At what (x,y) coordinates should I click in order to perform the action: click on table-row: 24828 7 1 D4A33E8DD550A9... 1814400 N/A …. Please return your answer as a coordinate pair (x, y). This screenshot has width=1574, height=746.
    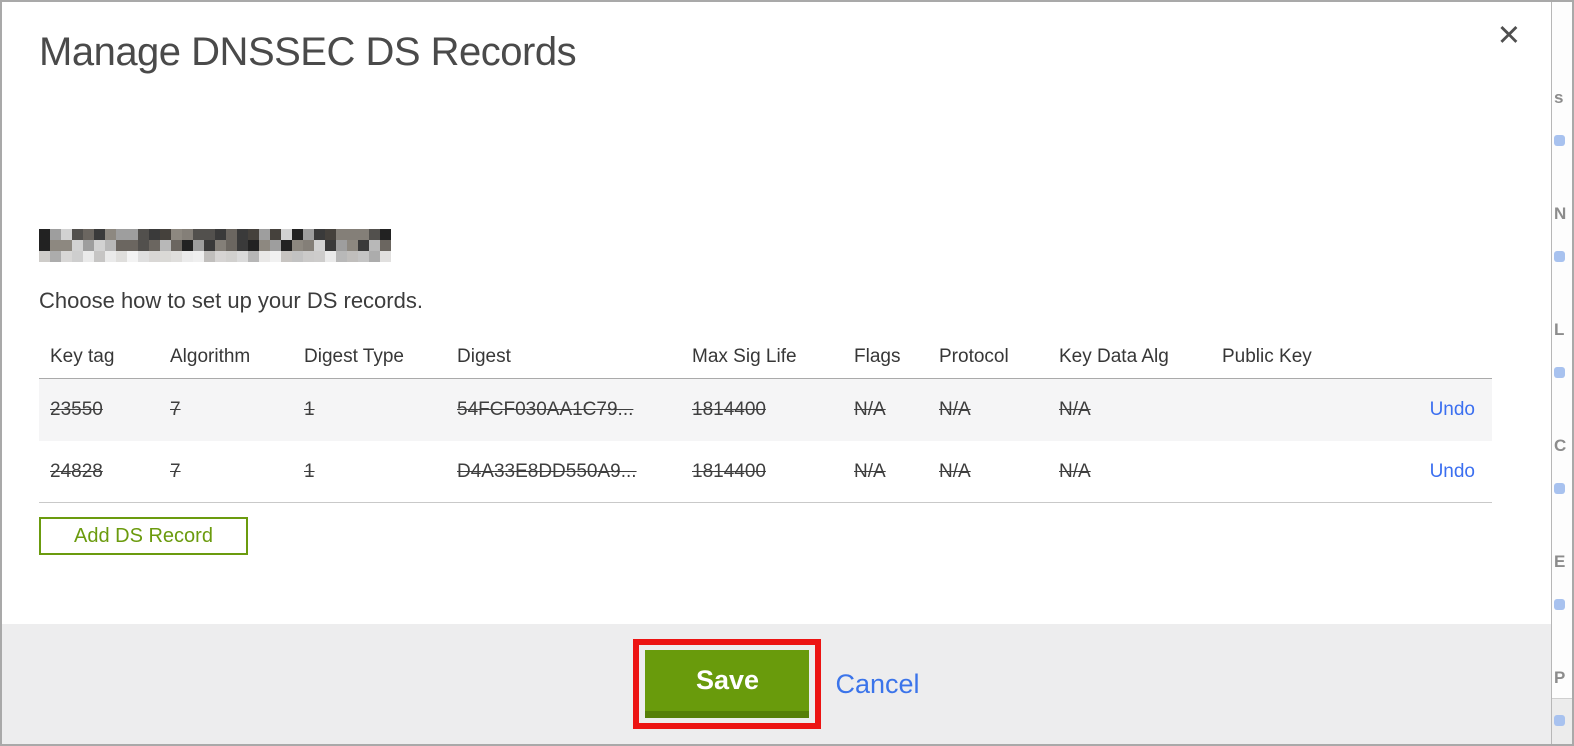
    Looking at the image, I should click on (765, 472).